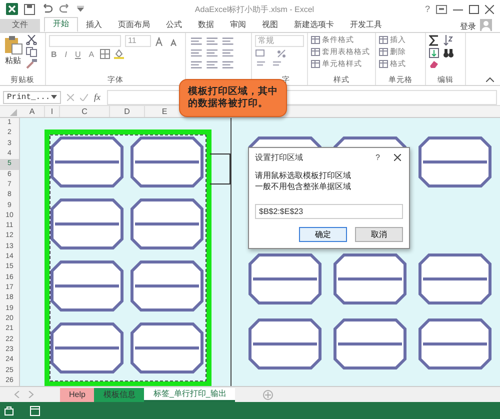 This screenshot has height=419, width=500. Describe the element at coordinates (448, 40) in the screenshot. I see `sort-filter-icon` at that location.